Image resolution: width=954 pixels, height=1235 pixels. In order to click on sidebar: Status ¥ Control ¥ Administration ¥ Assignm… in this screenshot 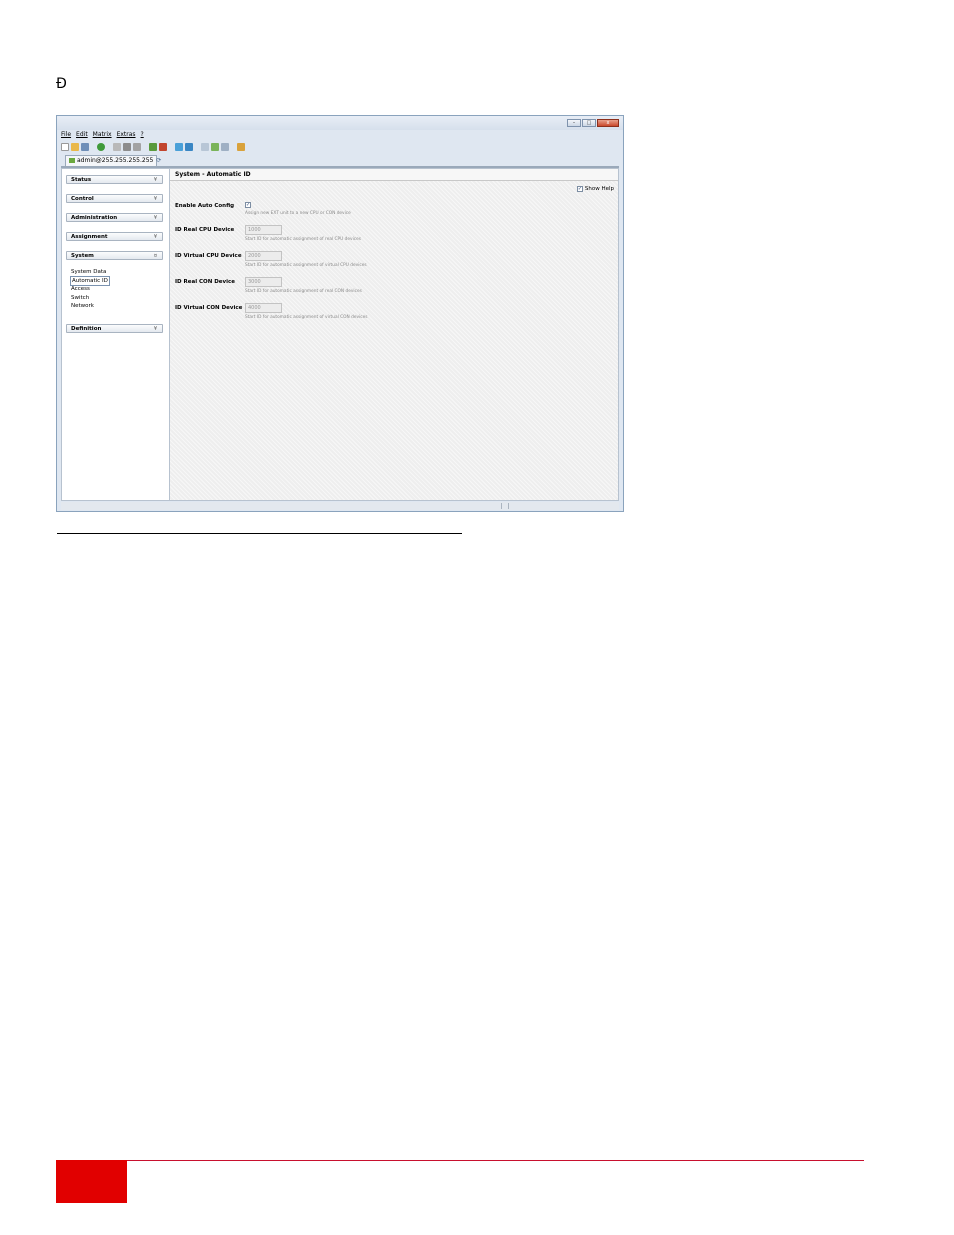, I will do `click(116, 334)`.